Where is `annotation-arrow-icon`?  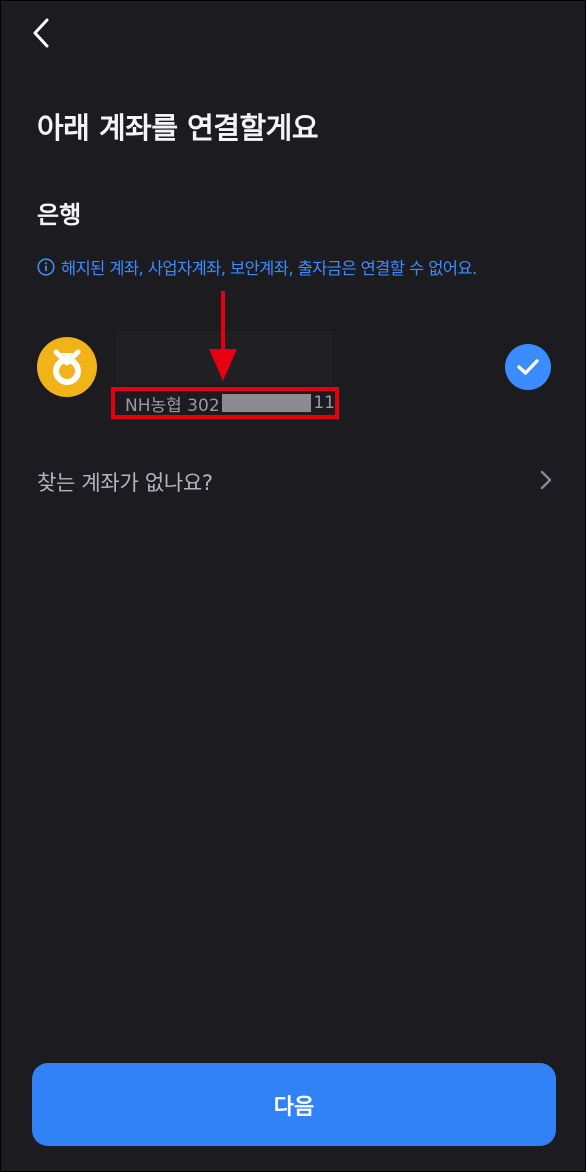
annotation-arrow-icon is located at coordinates (223, 336).